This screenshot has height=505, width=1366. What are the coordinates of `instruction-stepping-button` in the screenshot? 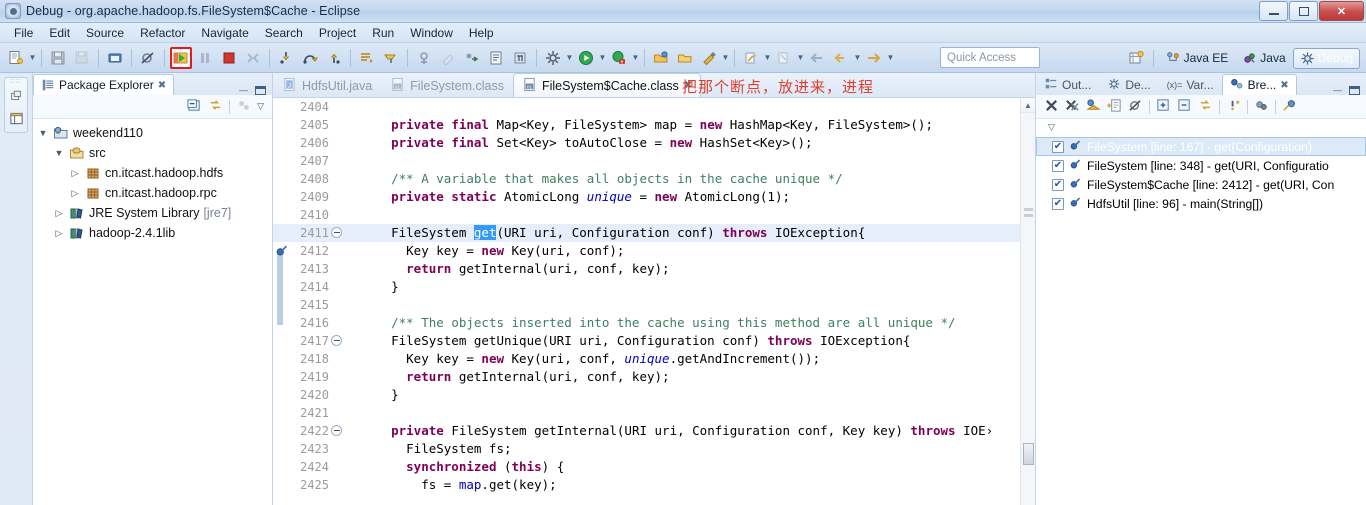 It's located at (424, 58).